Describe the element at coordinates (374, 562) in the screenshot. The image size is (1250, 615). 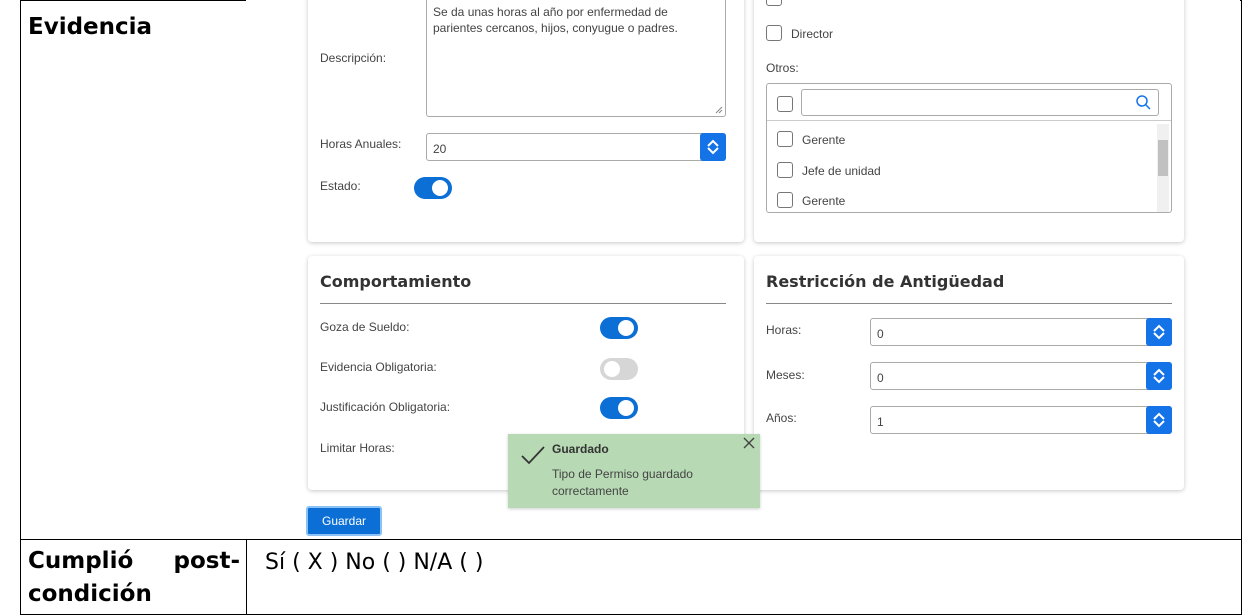
I see `postcondition-value: Sí ( X ) No ( ) N/A ( )` at that location.